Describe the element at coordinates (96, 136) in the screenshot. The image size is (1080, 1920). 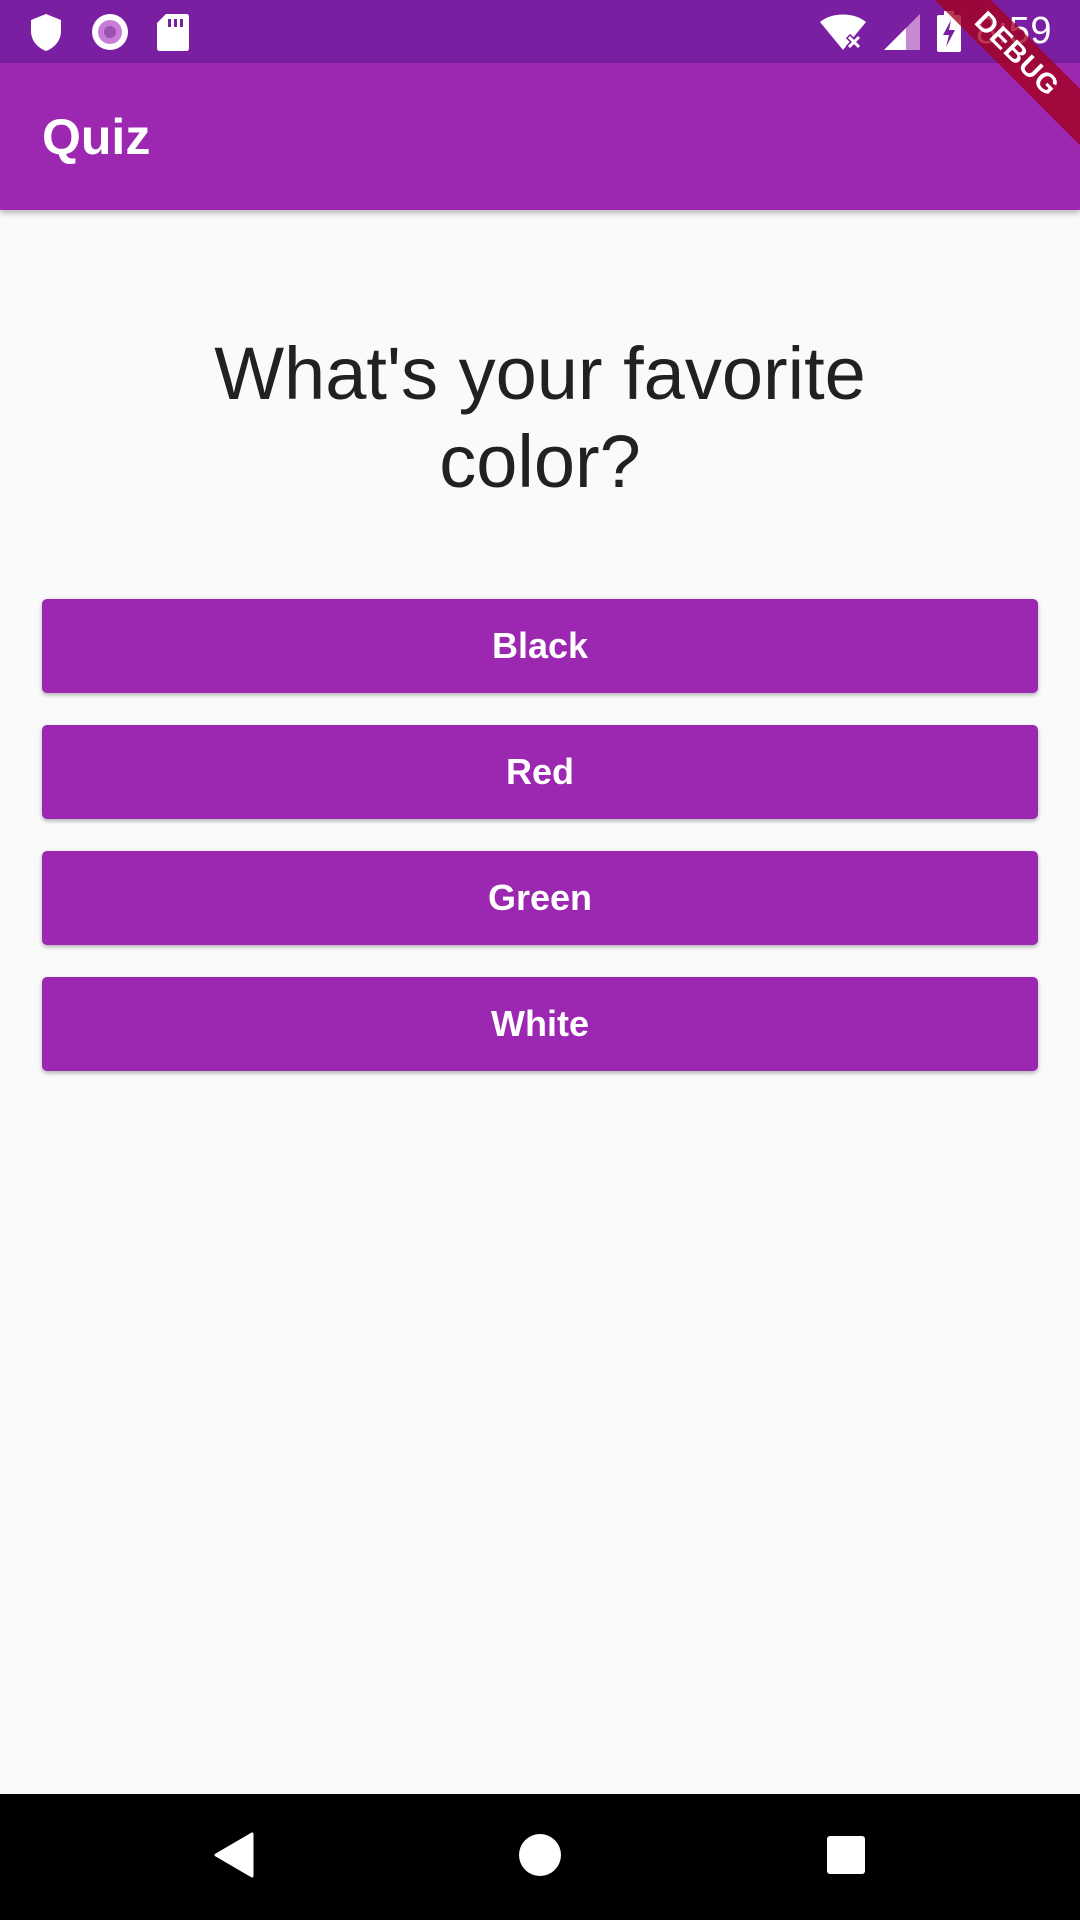
I see `app-title: Quiz` at that location.